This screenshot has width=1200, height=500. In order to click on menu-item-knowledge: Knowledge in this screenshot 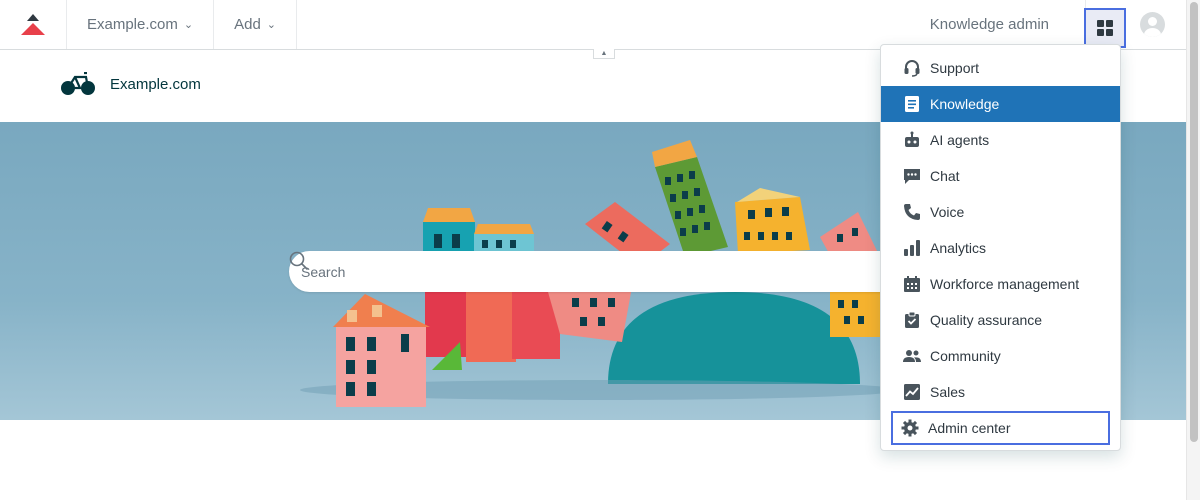, I will do `click(1000, 104)`.